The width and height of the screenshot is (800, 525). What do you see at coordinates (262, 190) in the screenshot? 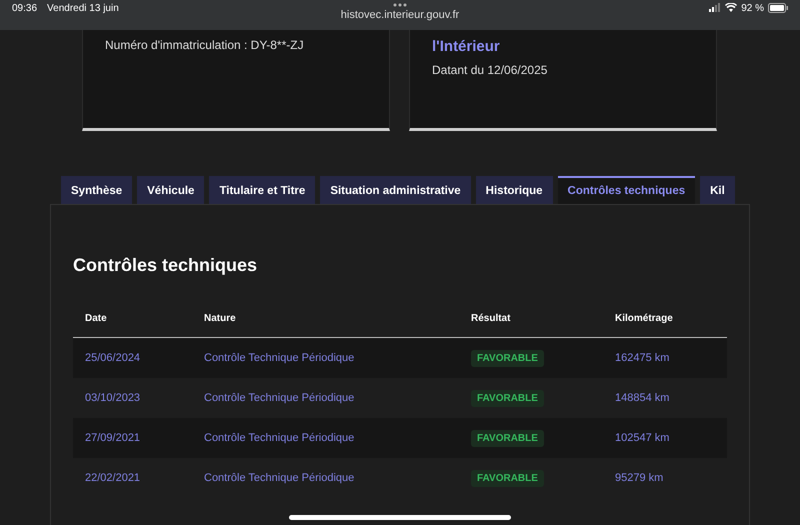
I see `tab: Titulaire et Titre` at bounding box center [262, 190].